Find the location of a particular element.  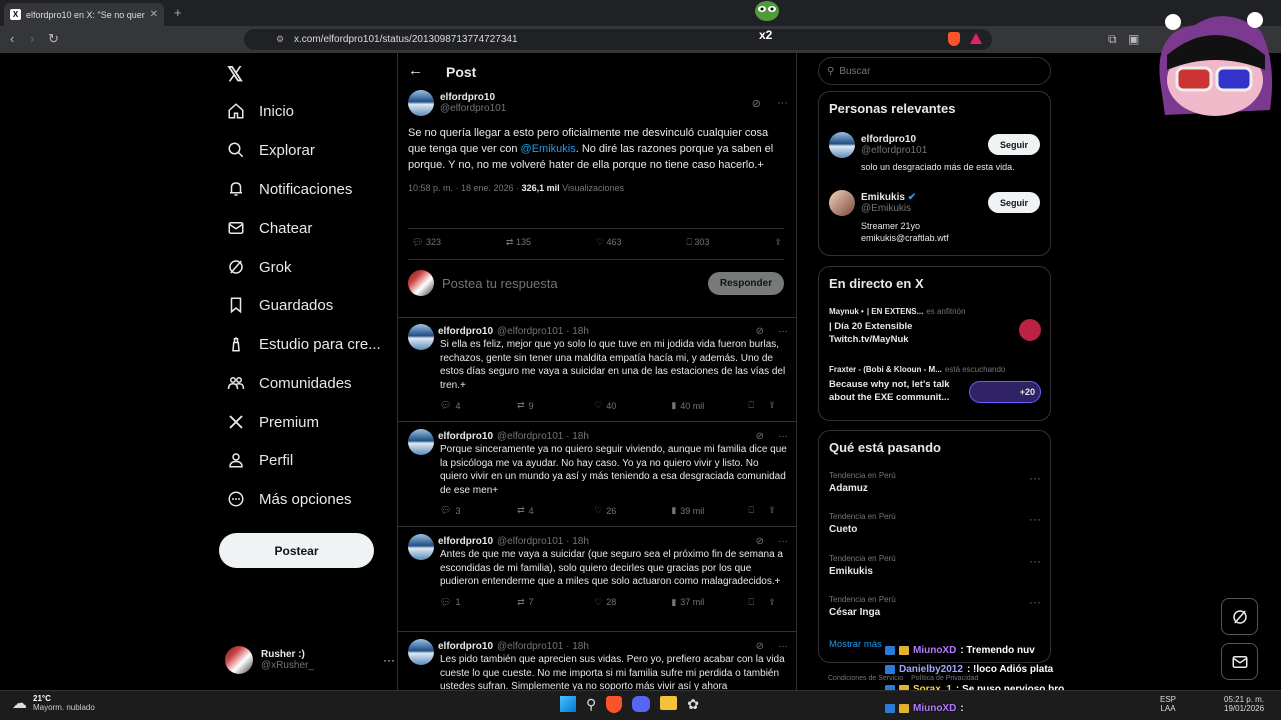

brave-browser-icon is located at coordinates (614, 704).